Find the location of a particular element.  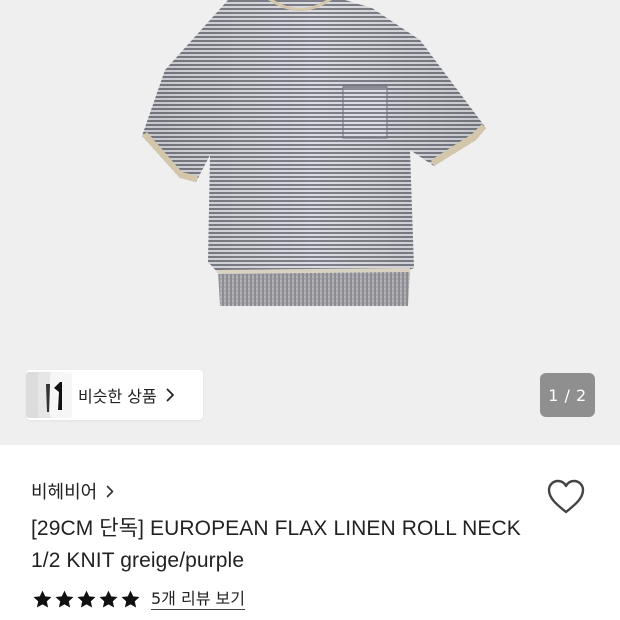

heart-outline-icon is located at coordinates (566, 496).